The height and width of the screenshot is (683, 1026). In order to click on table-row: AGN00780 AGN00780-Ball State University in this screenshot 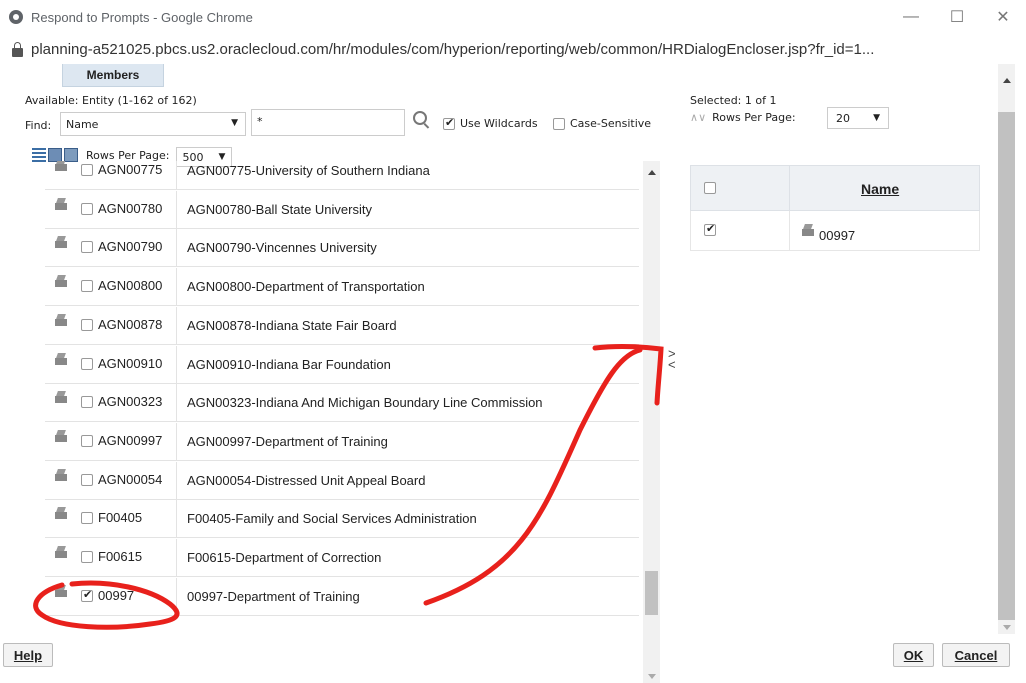, I will do `click(342, 209)`.